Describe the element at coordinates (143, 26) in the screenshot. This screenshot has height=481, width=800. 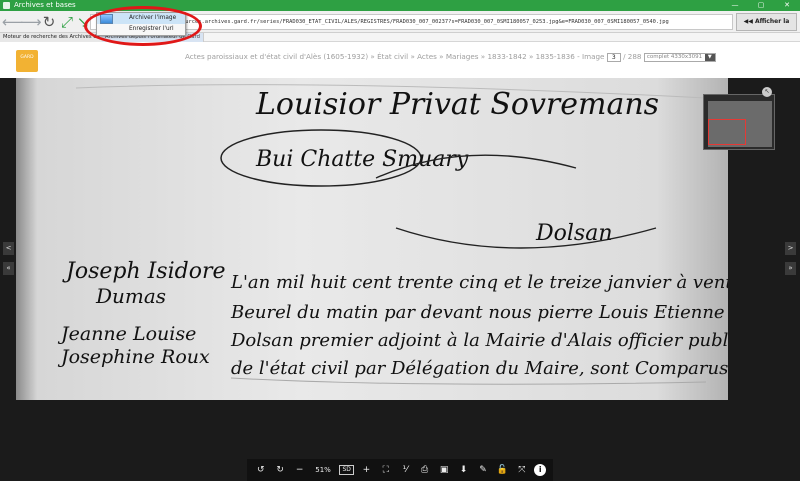
I see `red-highlight-circle` at that location.